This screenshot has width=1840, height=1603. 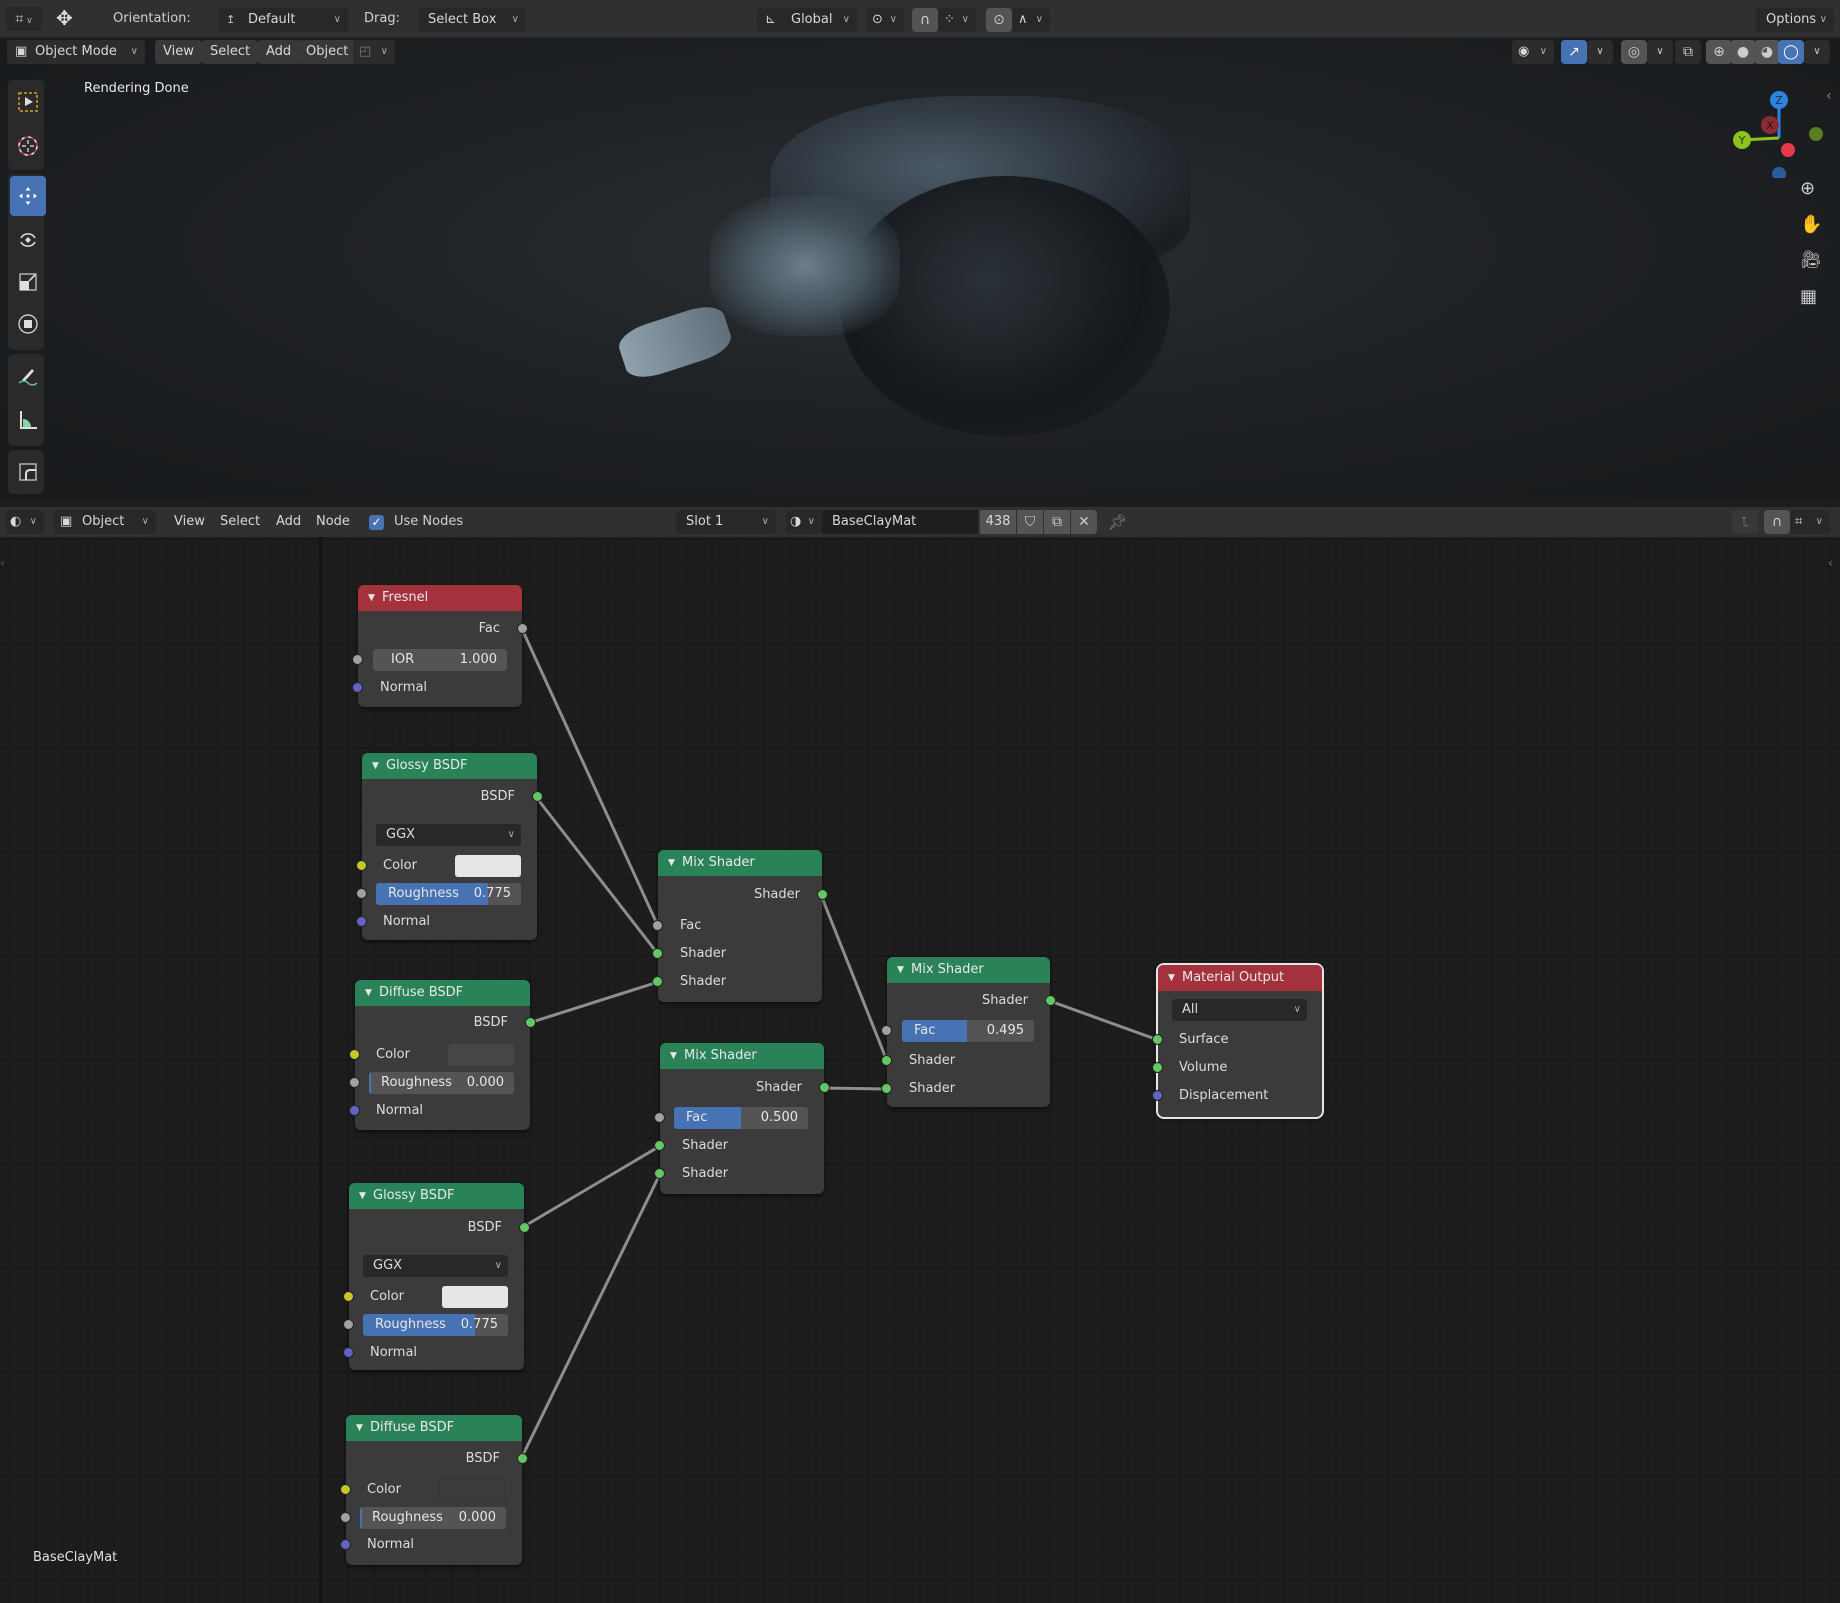 What do you see at coordinates (374, 52) in the screenshot?
I see `transform-affect-dropdown: ◰ ∨` at bounding box center [374, 52].